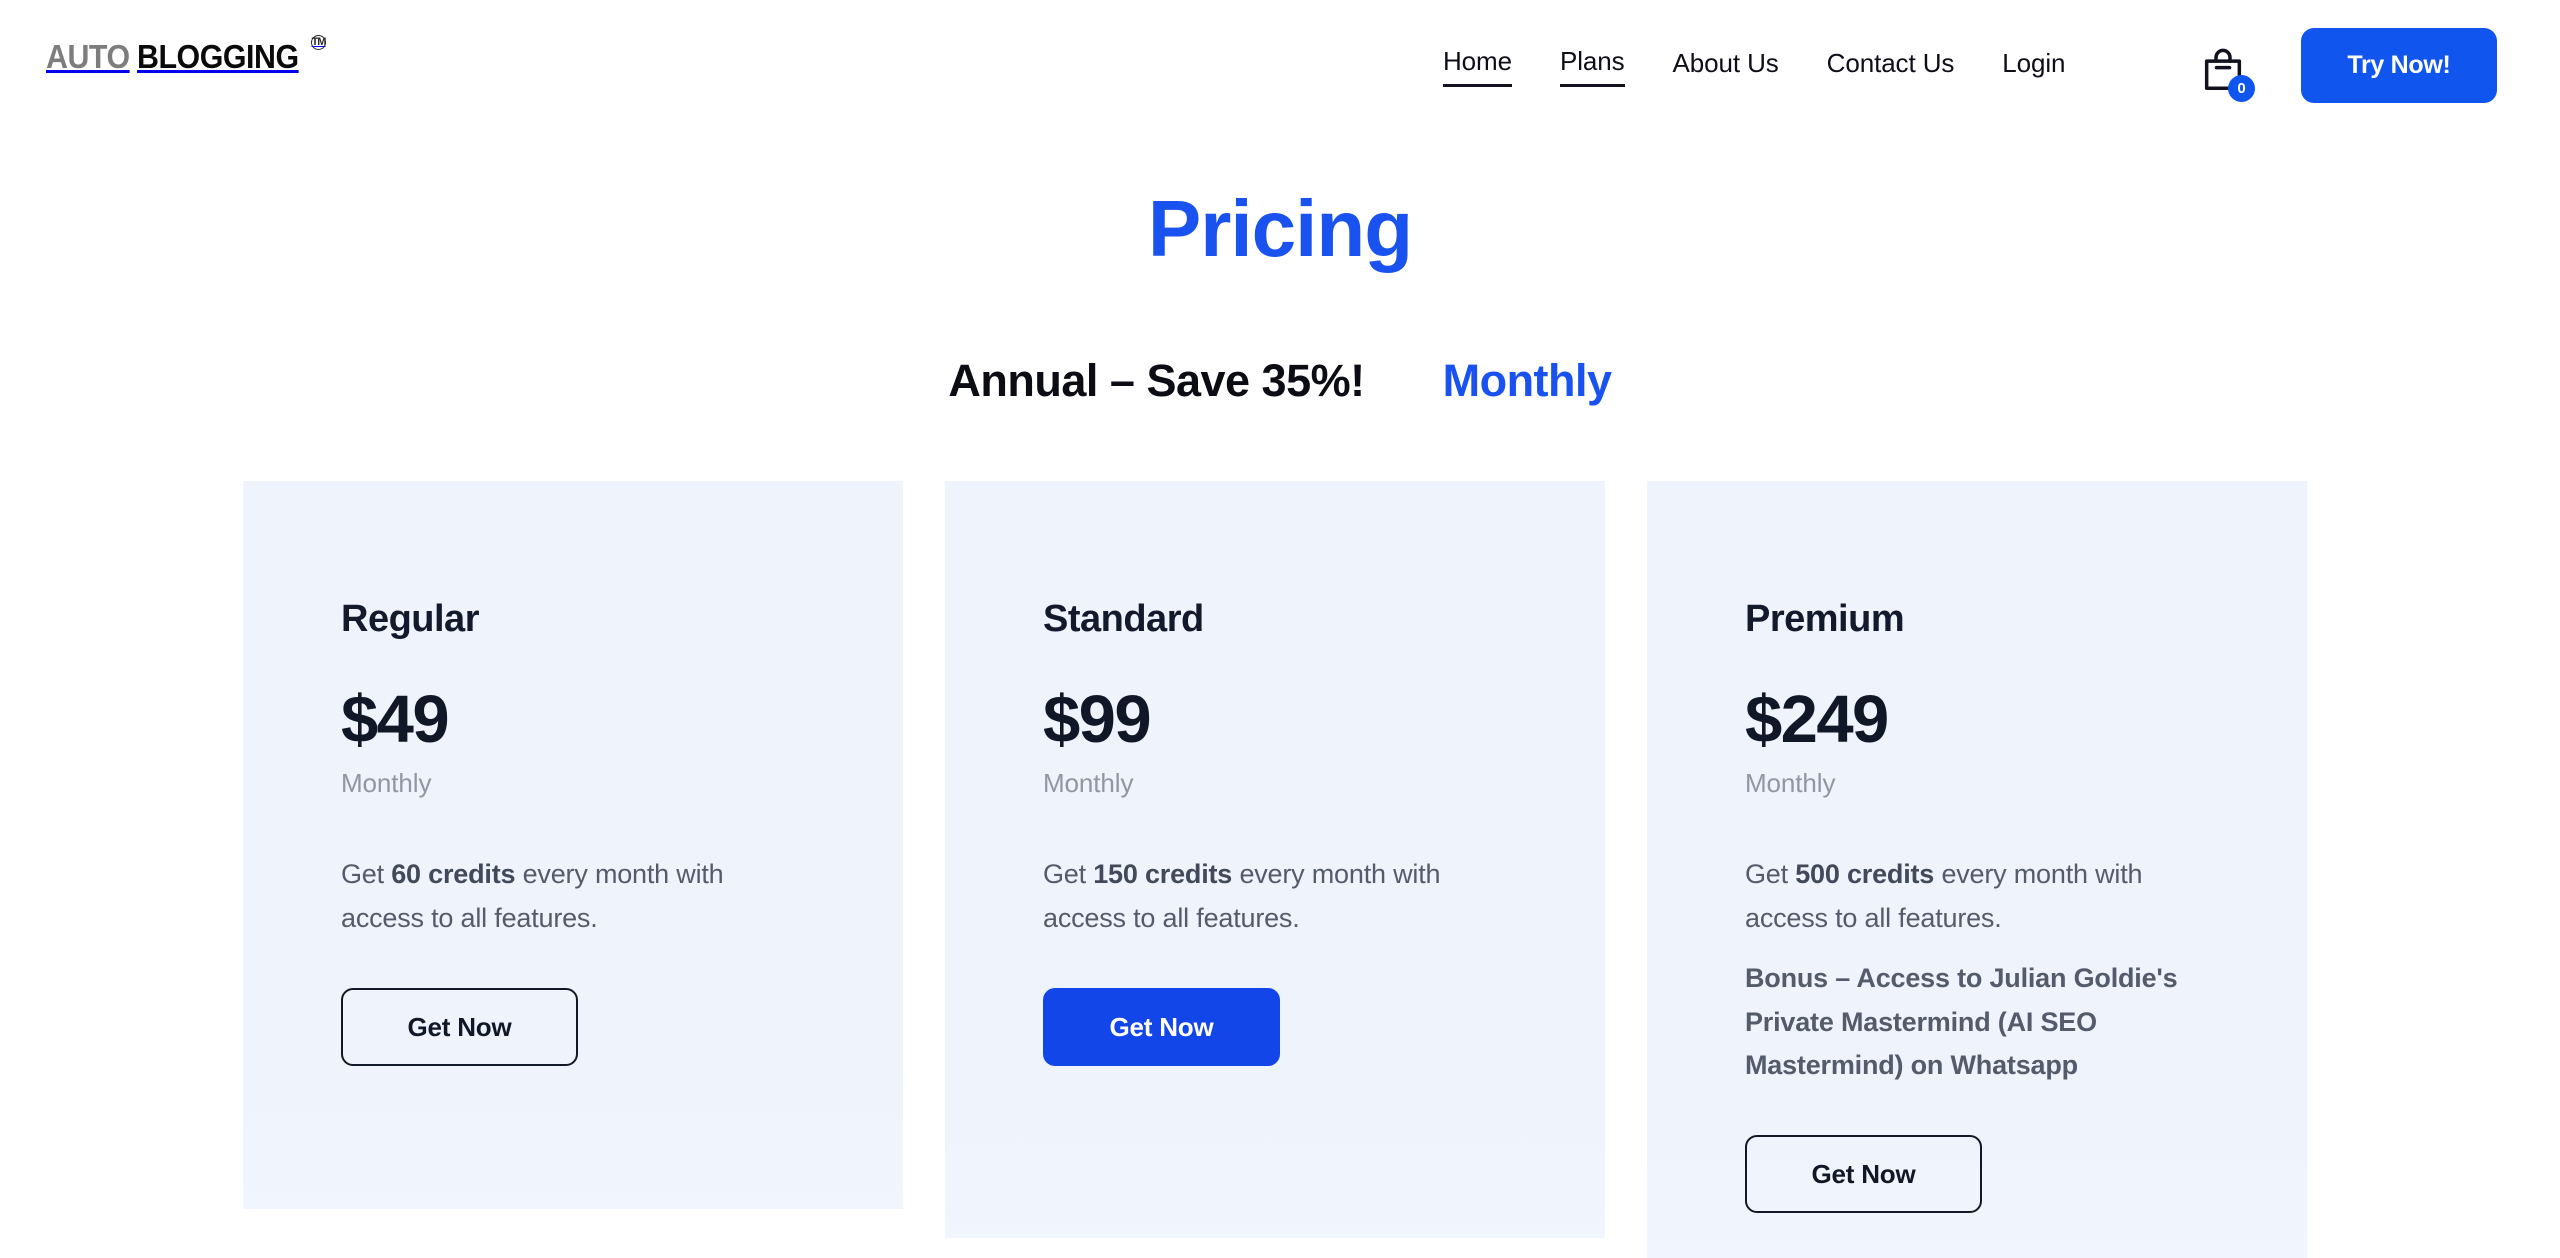 Image resolution: width=2560 pixels, height=1258 pixels. Describe the element at coordinates (1477, 66) in the screenshot. I see `nav-item-home: Home` at that location.